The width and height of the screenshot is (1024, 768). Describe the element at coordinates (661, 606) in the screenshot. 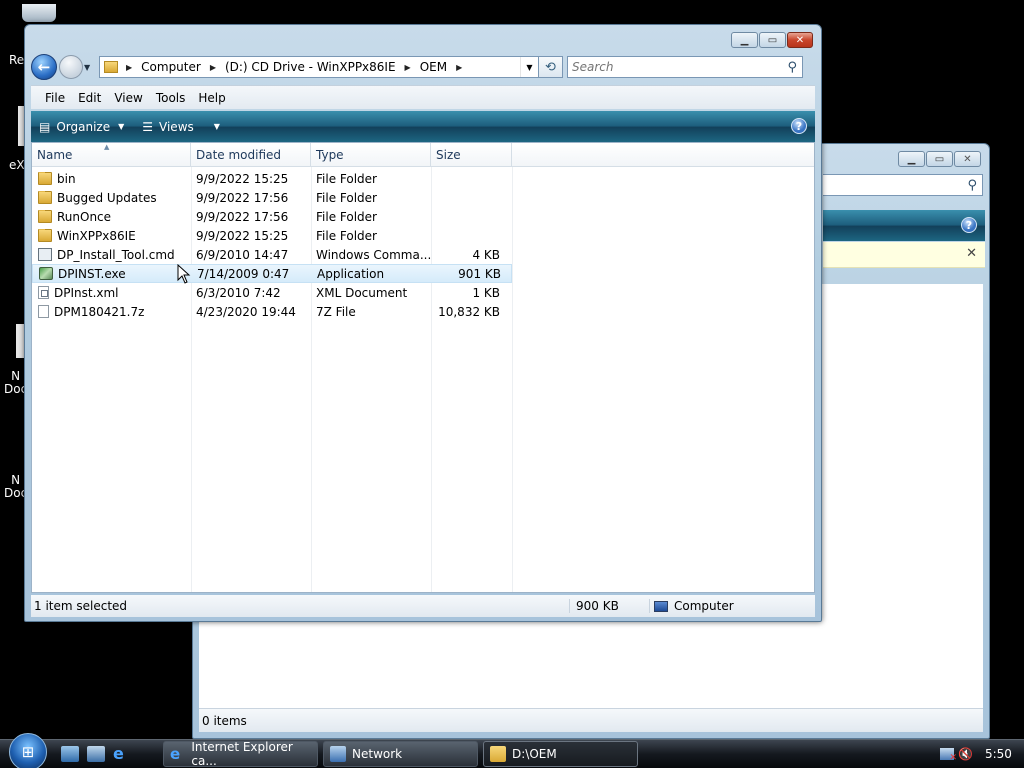

I see `computer-icon` at that location.